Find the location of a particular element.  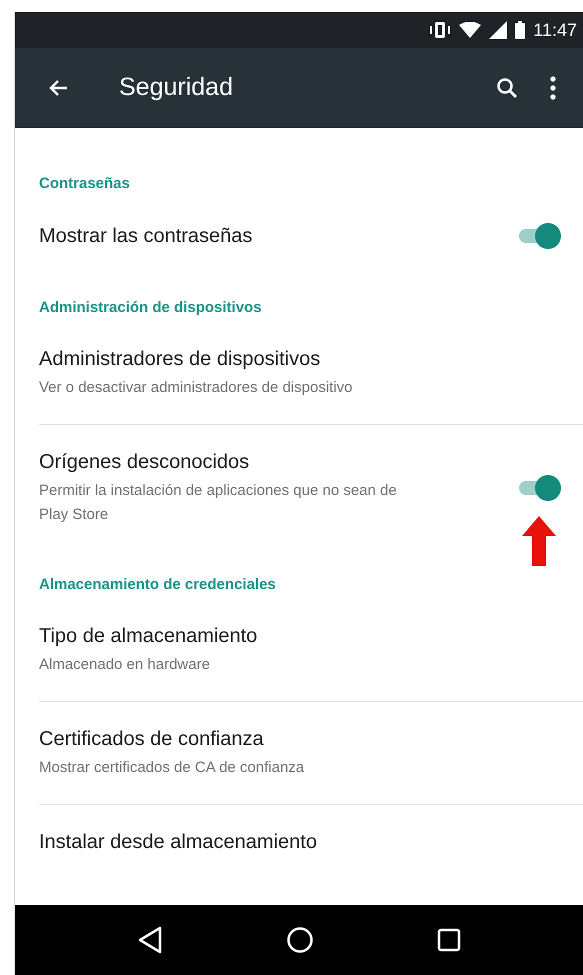

setting-title: Instalar desde almacenamiento is located at coordinates (300, 842).